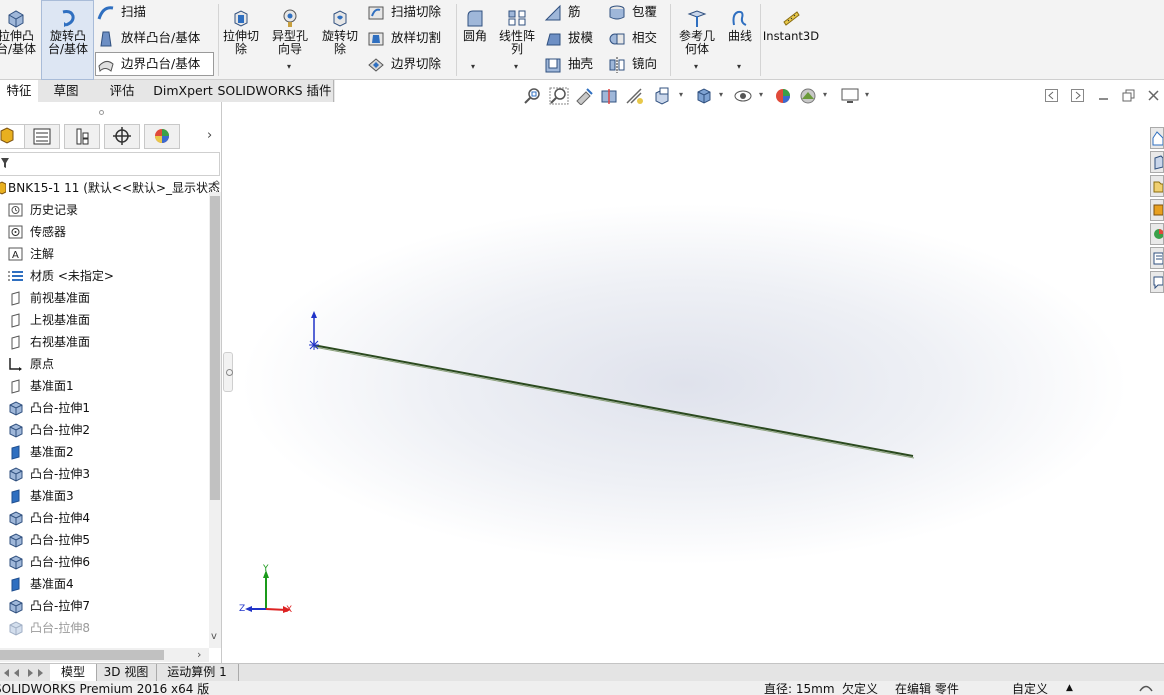 Image resolution: width=1164 pixels, height=695 pixels. I want to click on loft-button: 放样凸台/基体, so click(148, 38).